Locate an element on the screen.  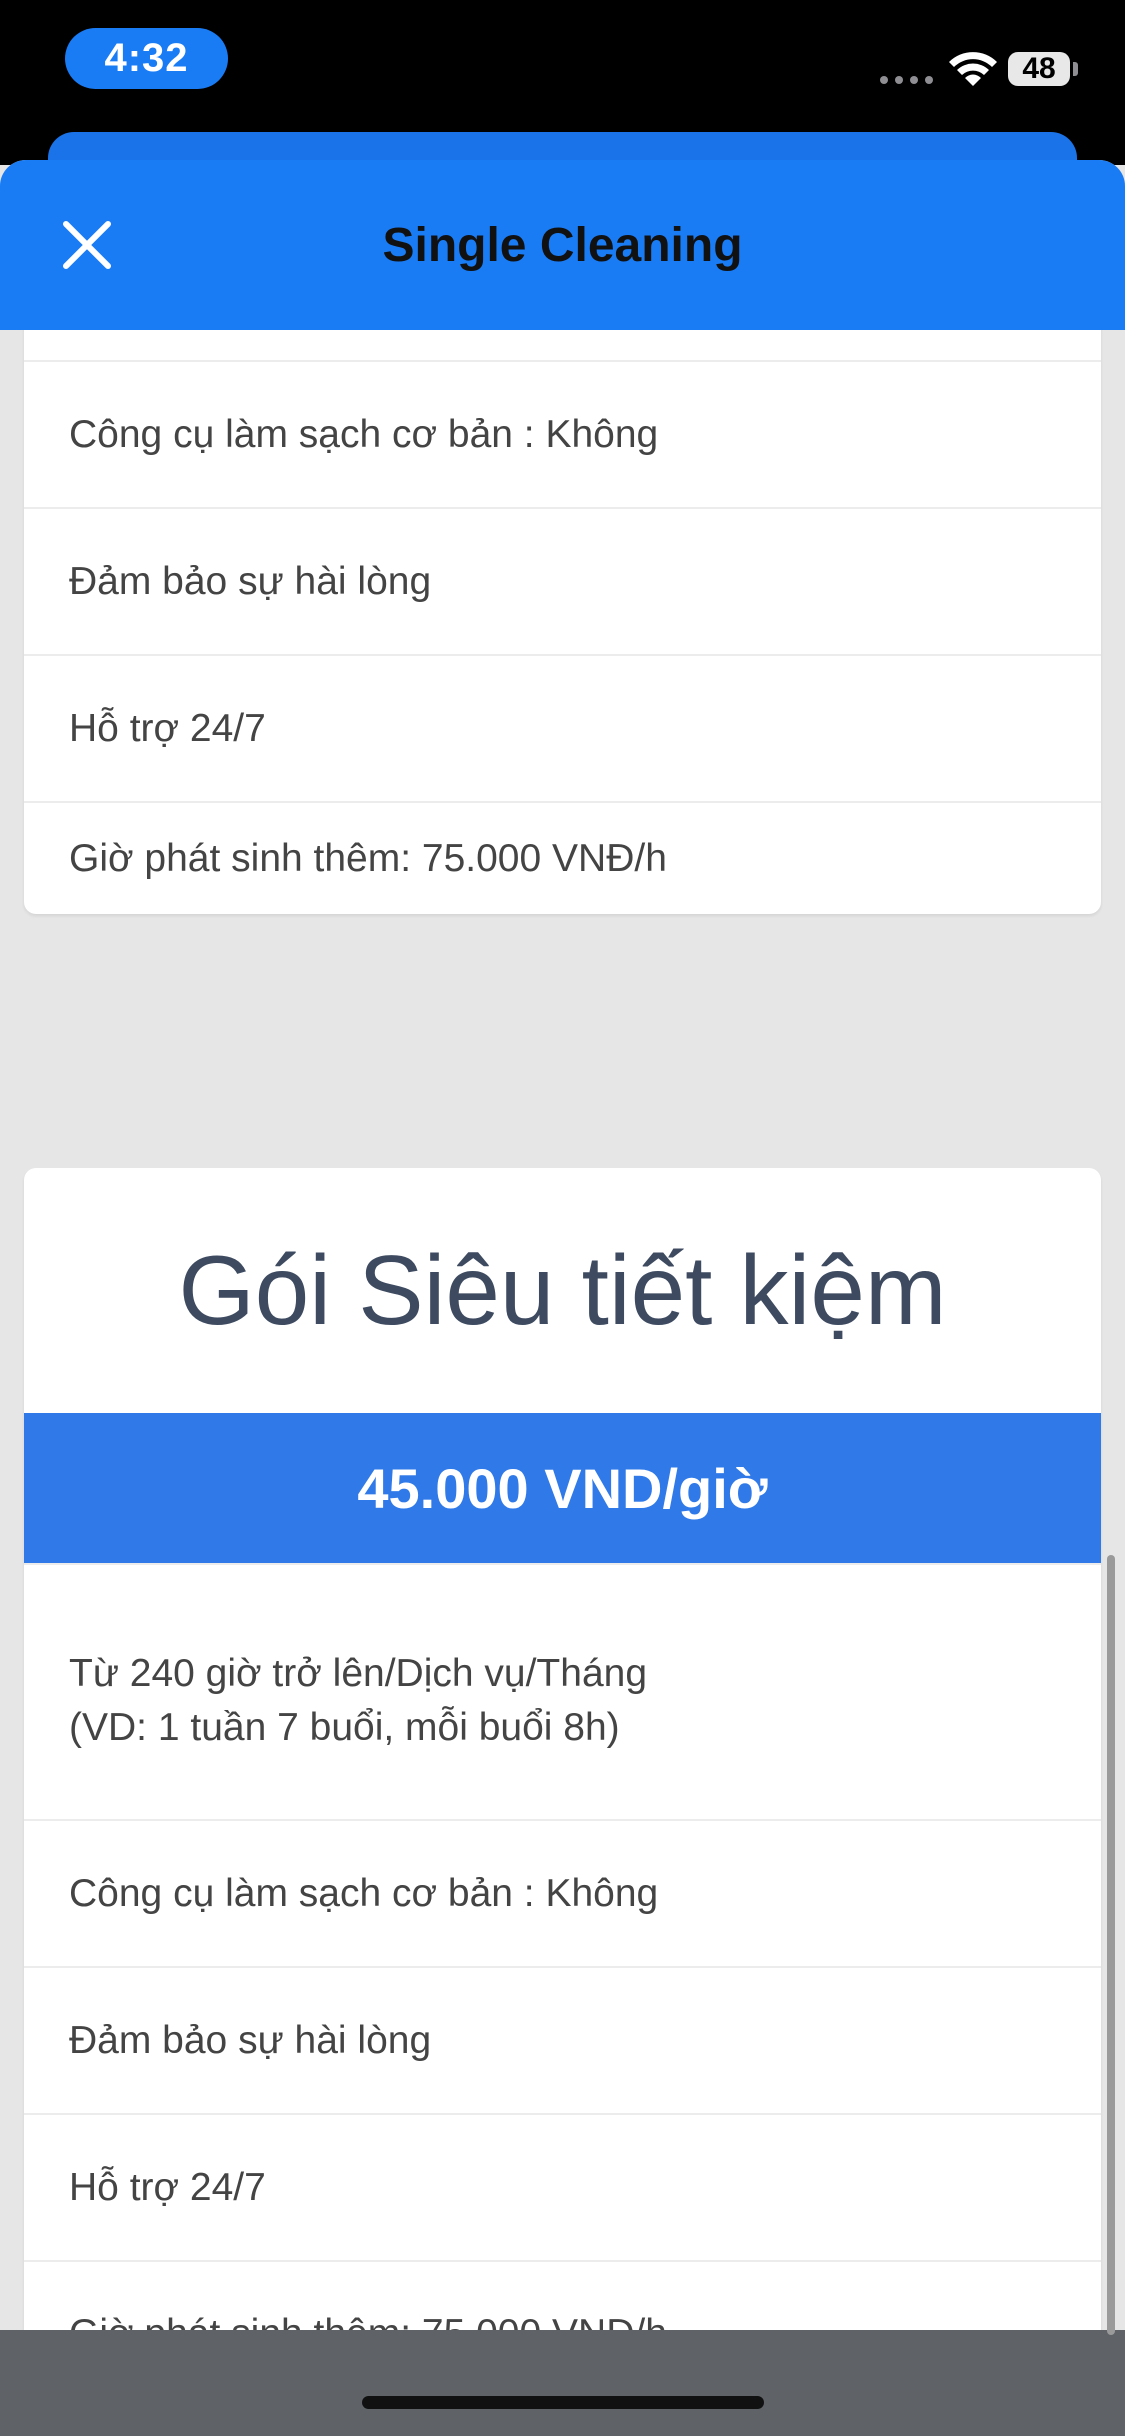
status-time: 4:32 is located at coordinates (146, 58).